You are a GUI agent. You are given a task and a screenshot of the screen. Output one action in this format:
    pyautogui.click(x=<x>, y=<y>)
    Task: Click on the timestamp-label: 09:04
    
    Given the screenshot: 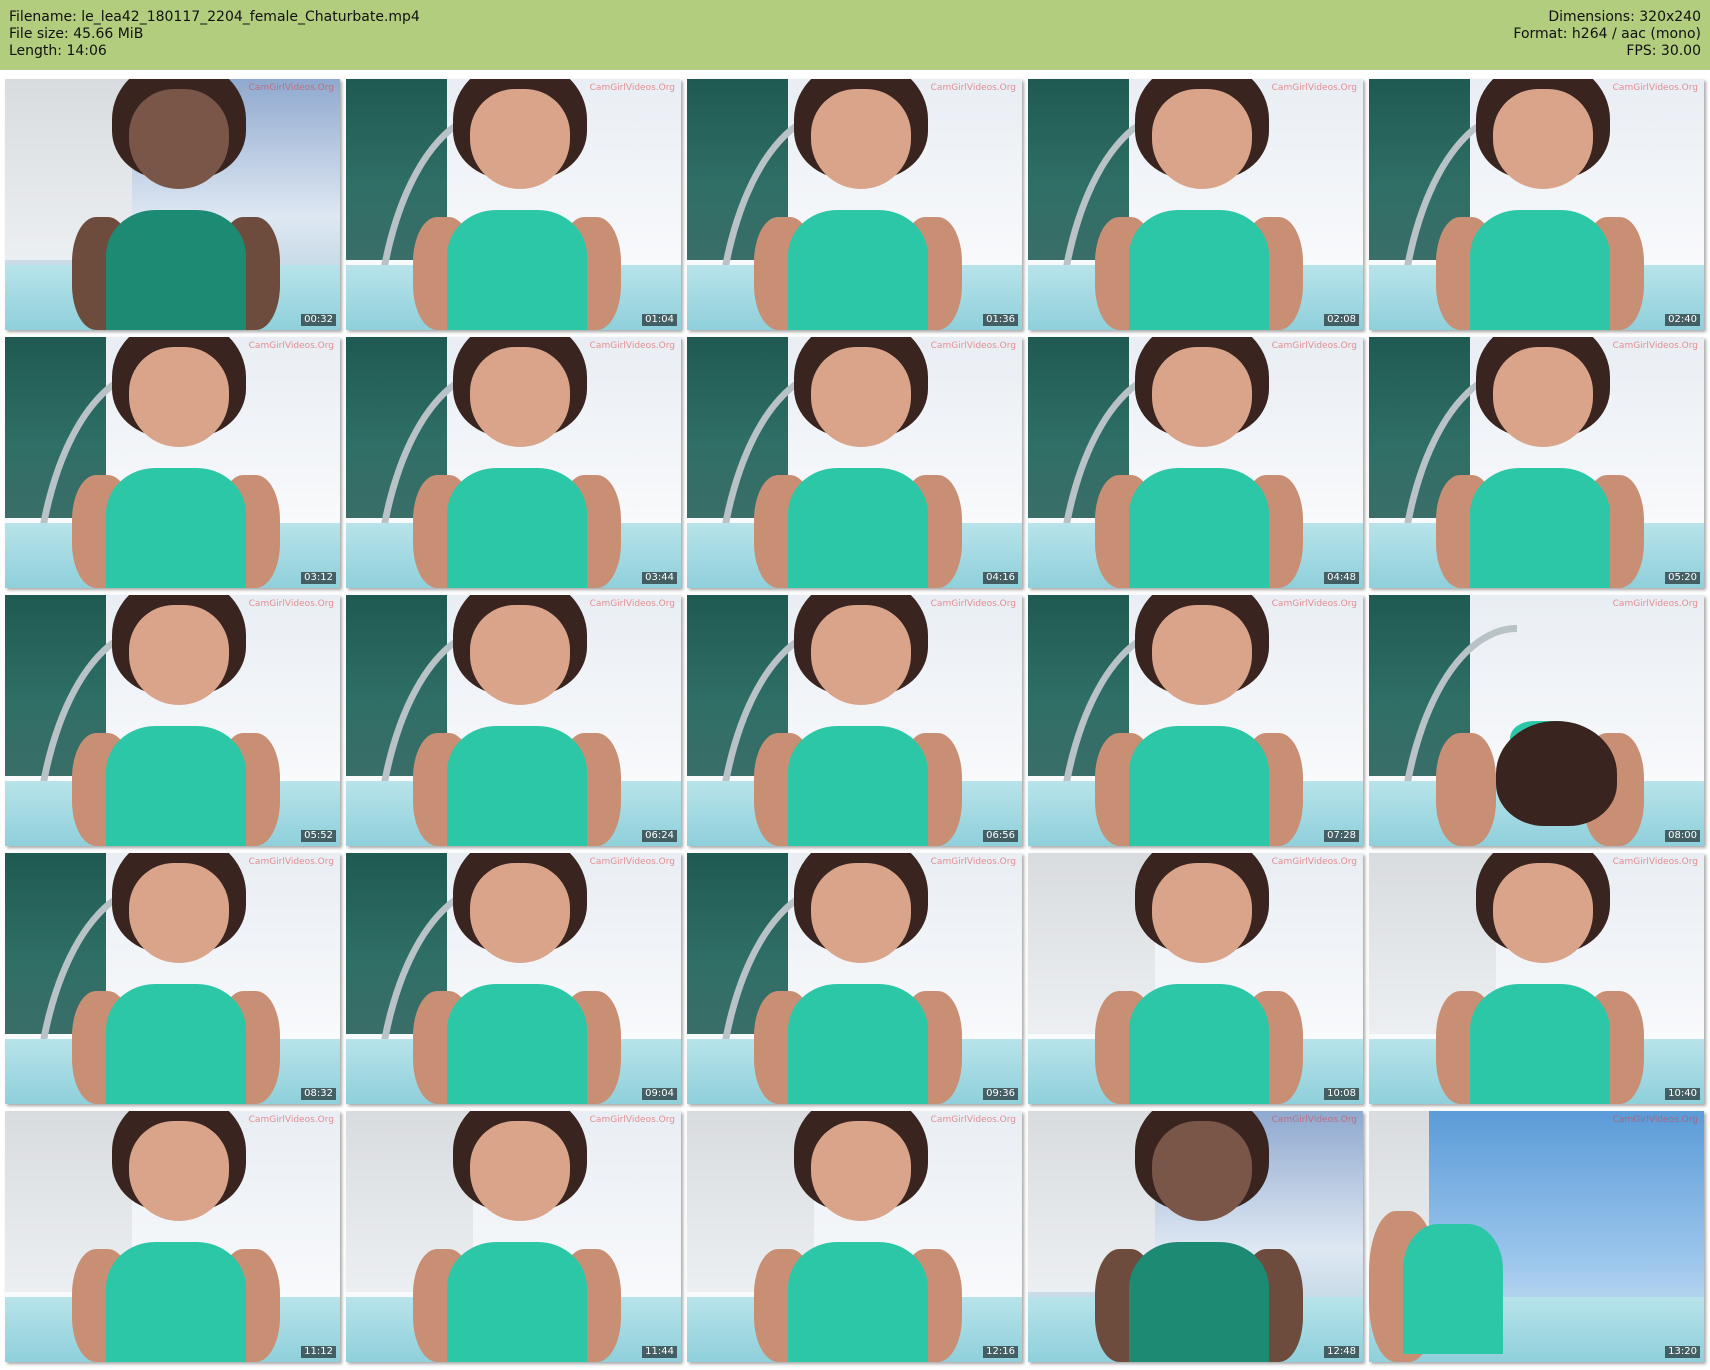 What is the action you would take?
    pyautogui.click(x=659, y=1094)
    